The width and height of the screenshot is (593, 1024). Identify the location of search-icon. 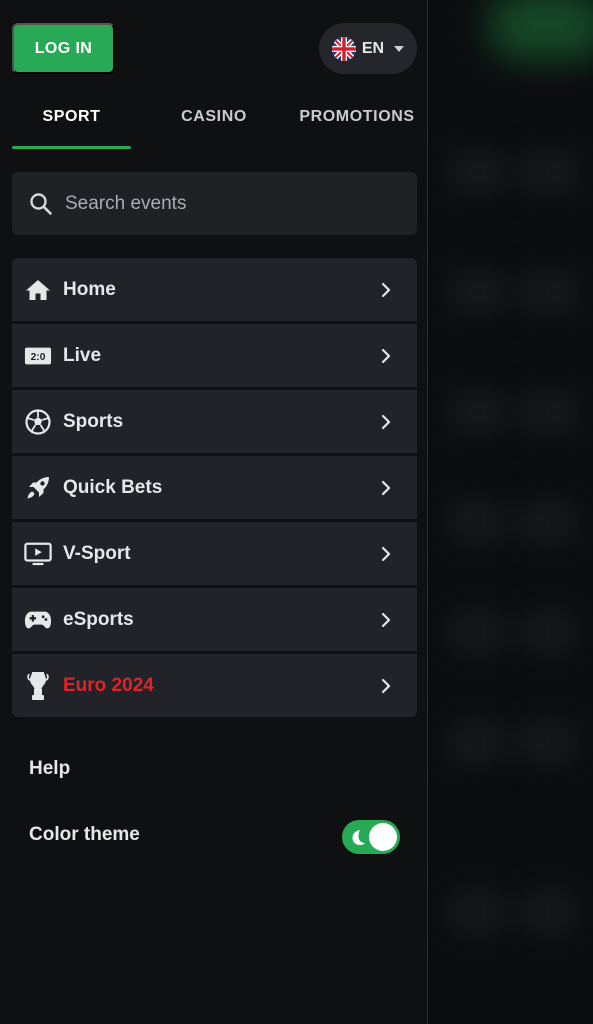
(41, 203).